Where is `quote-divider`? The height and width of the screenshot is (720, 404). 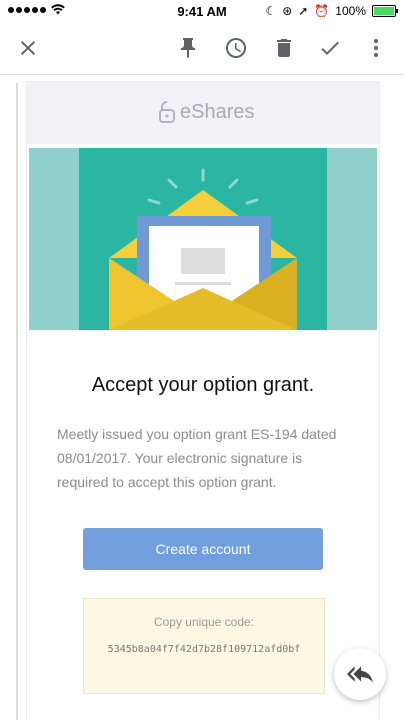
quote-divider is located at coordinates (17, 401).